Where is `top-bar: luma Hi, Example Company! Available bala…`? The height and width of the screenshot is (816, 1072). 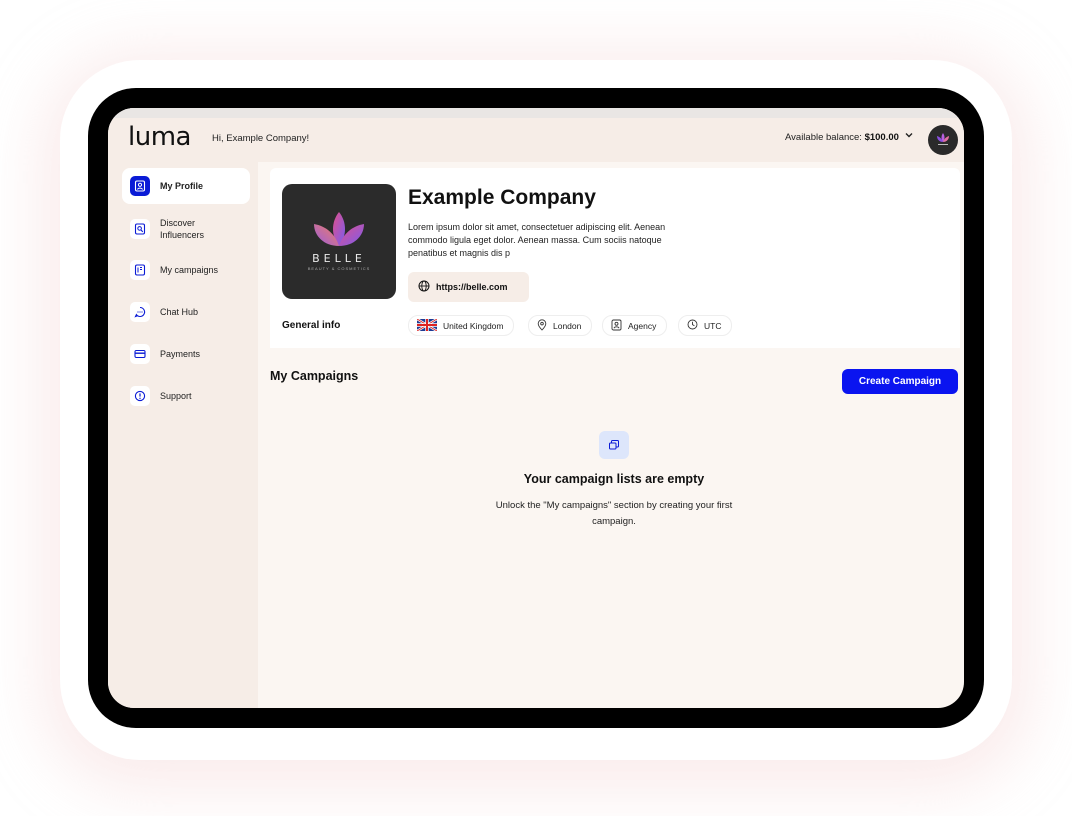
top-bar: luma Hi, Example Company! Available bala… is located at coordinates (536, 135).